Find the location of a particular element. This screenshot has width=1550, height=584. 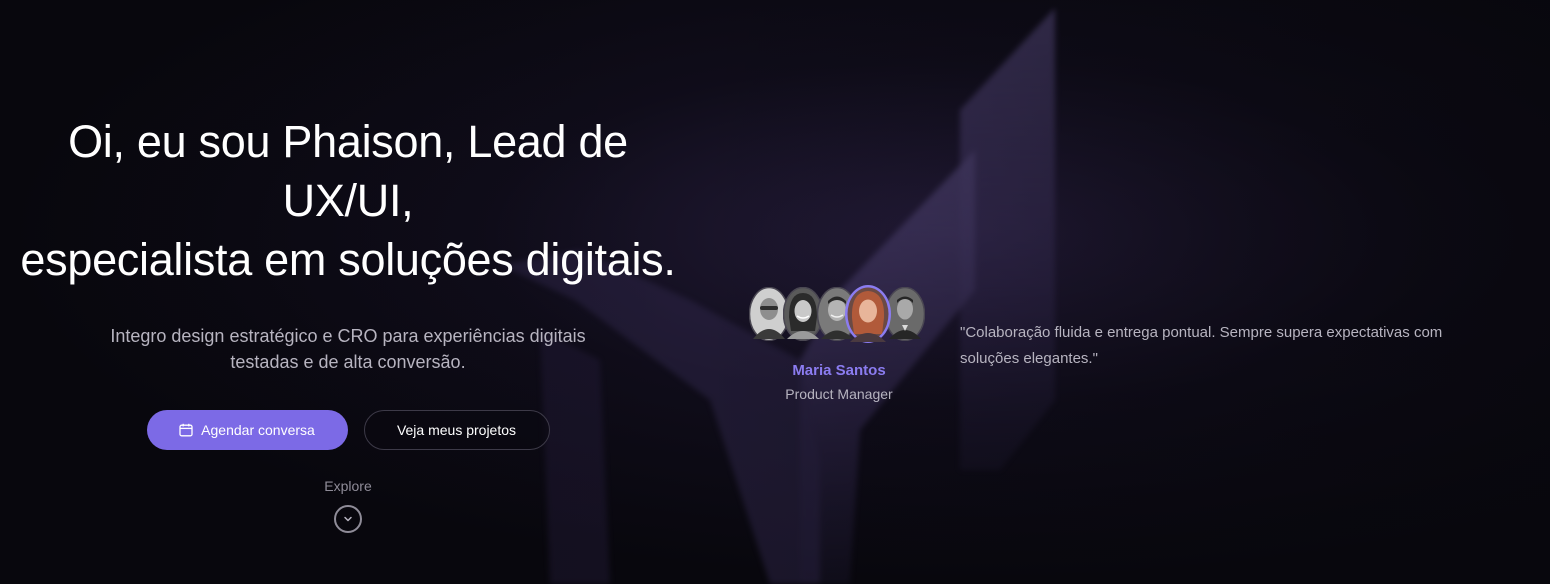

chevron-down-icon is located at coordinates (348, 519).